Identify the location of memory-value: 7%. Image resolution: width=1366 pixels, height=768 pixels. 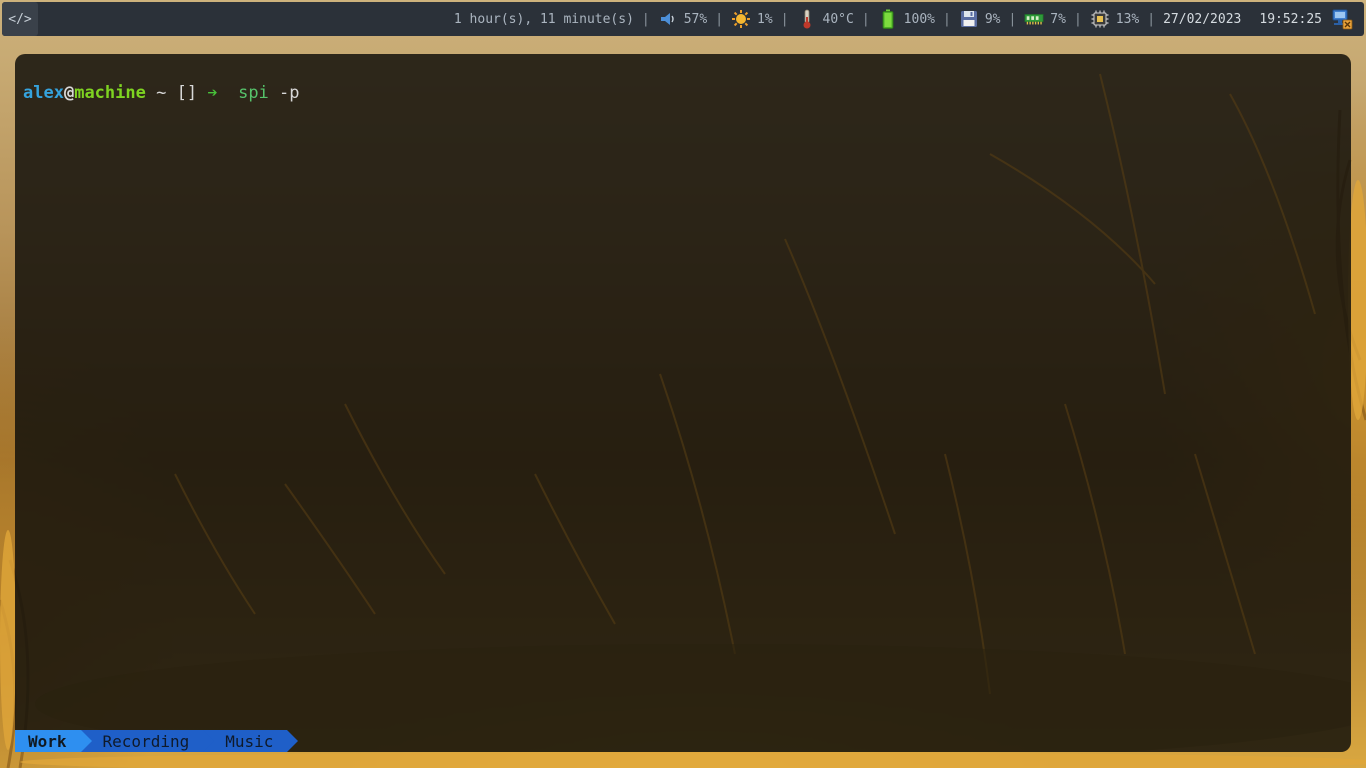
(1058, 19).